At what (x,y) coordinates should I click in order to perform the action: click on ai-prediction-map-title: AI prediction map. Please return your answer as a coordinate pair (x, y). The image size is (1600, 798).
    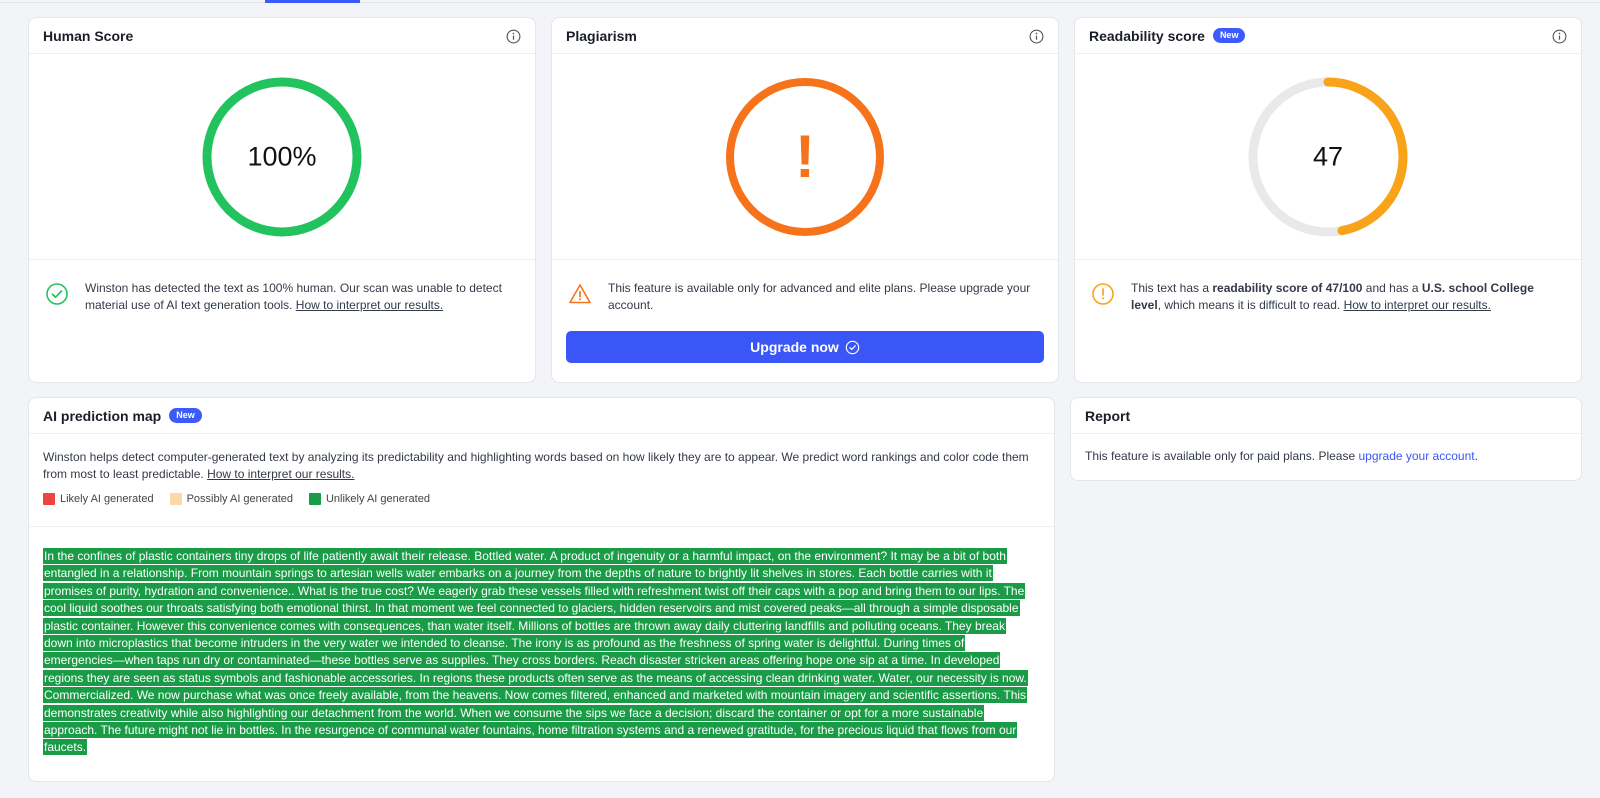
    Looking at the image, I should click on (102, 415).